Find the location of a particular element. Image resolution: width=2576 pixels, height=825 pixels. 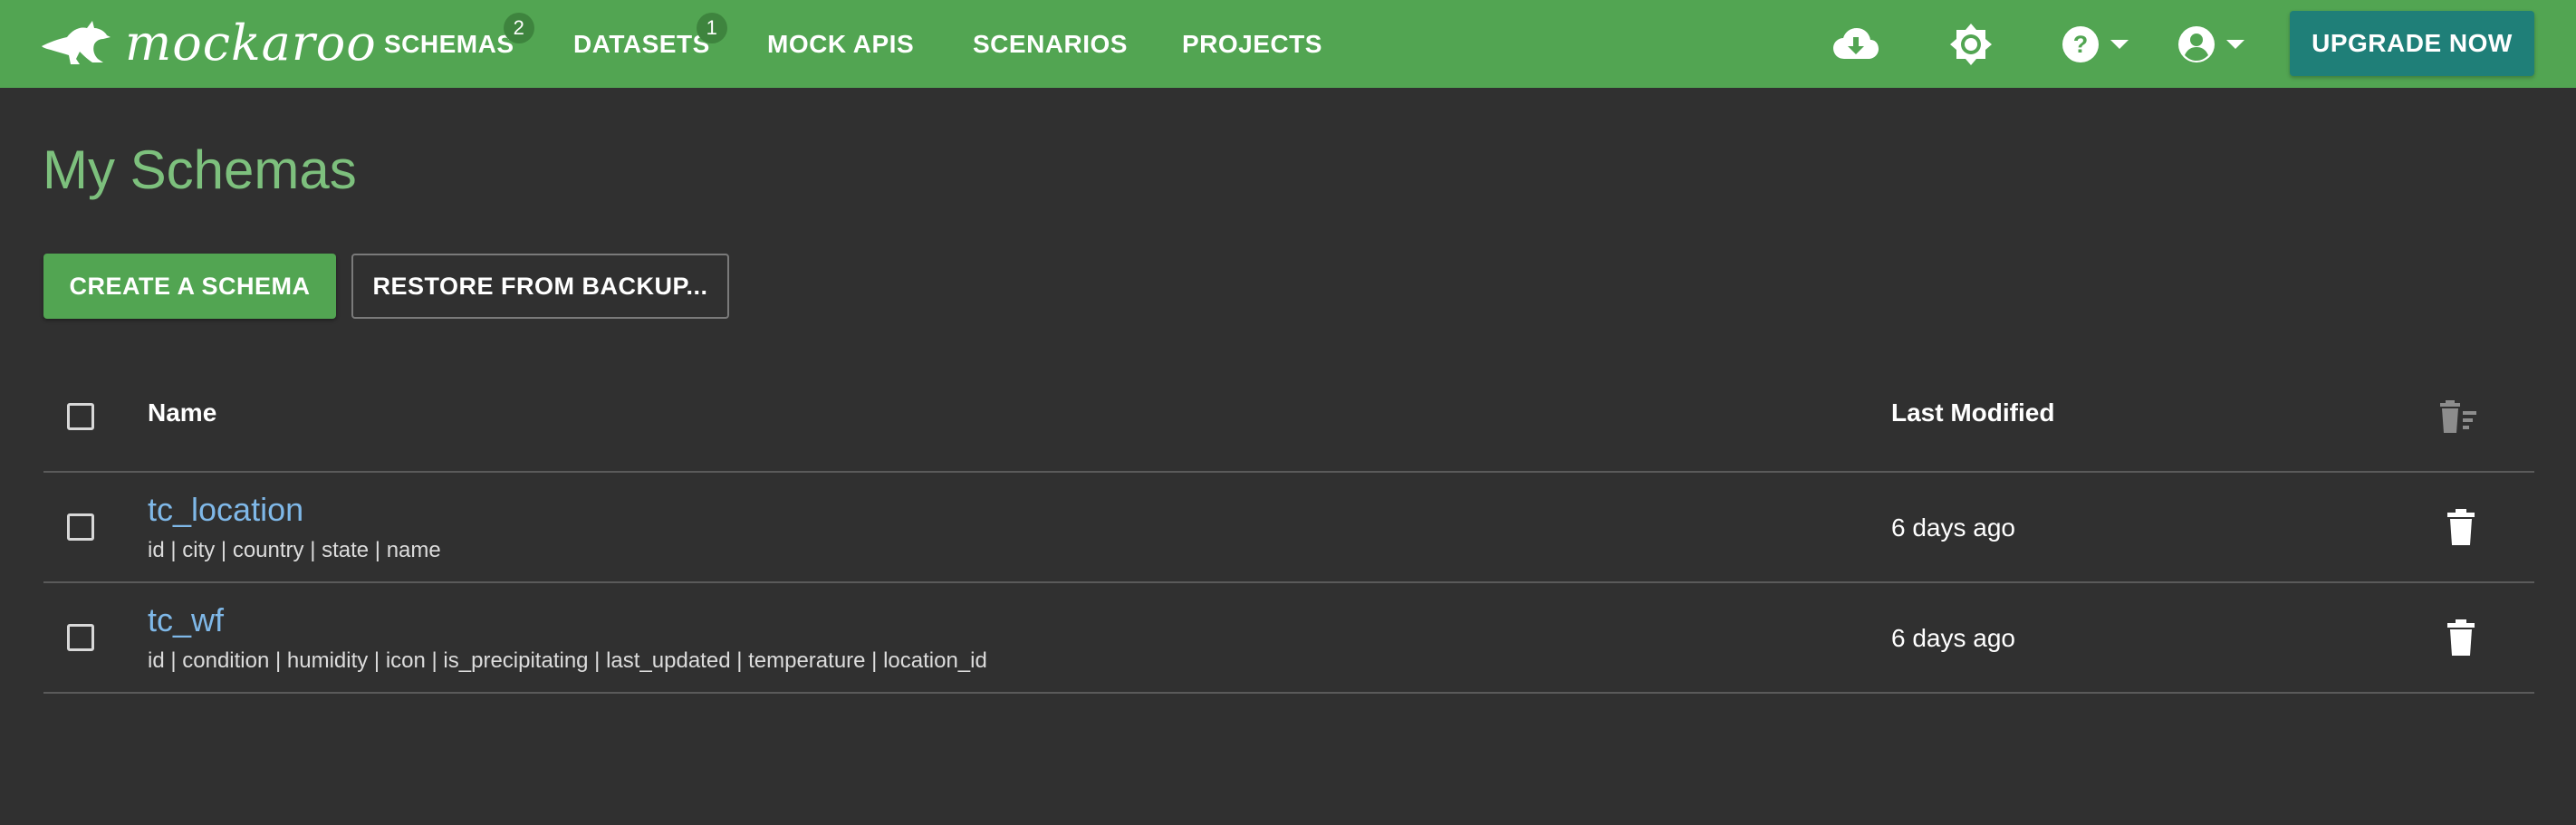

create-schema-button: CREATE A SCHEMA is located at coordinates (189, 286).